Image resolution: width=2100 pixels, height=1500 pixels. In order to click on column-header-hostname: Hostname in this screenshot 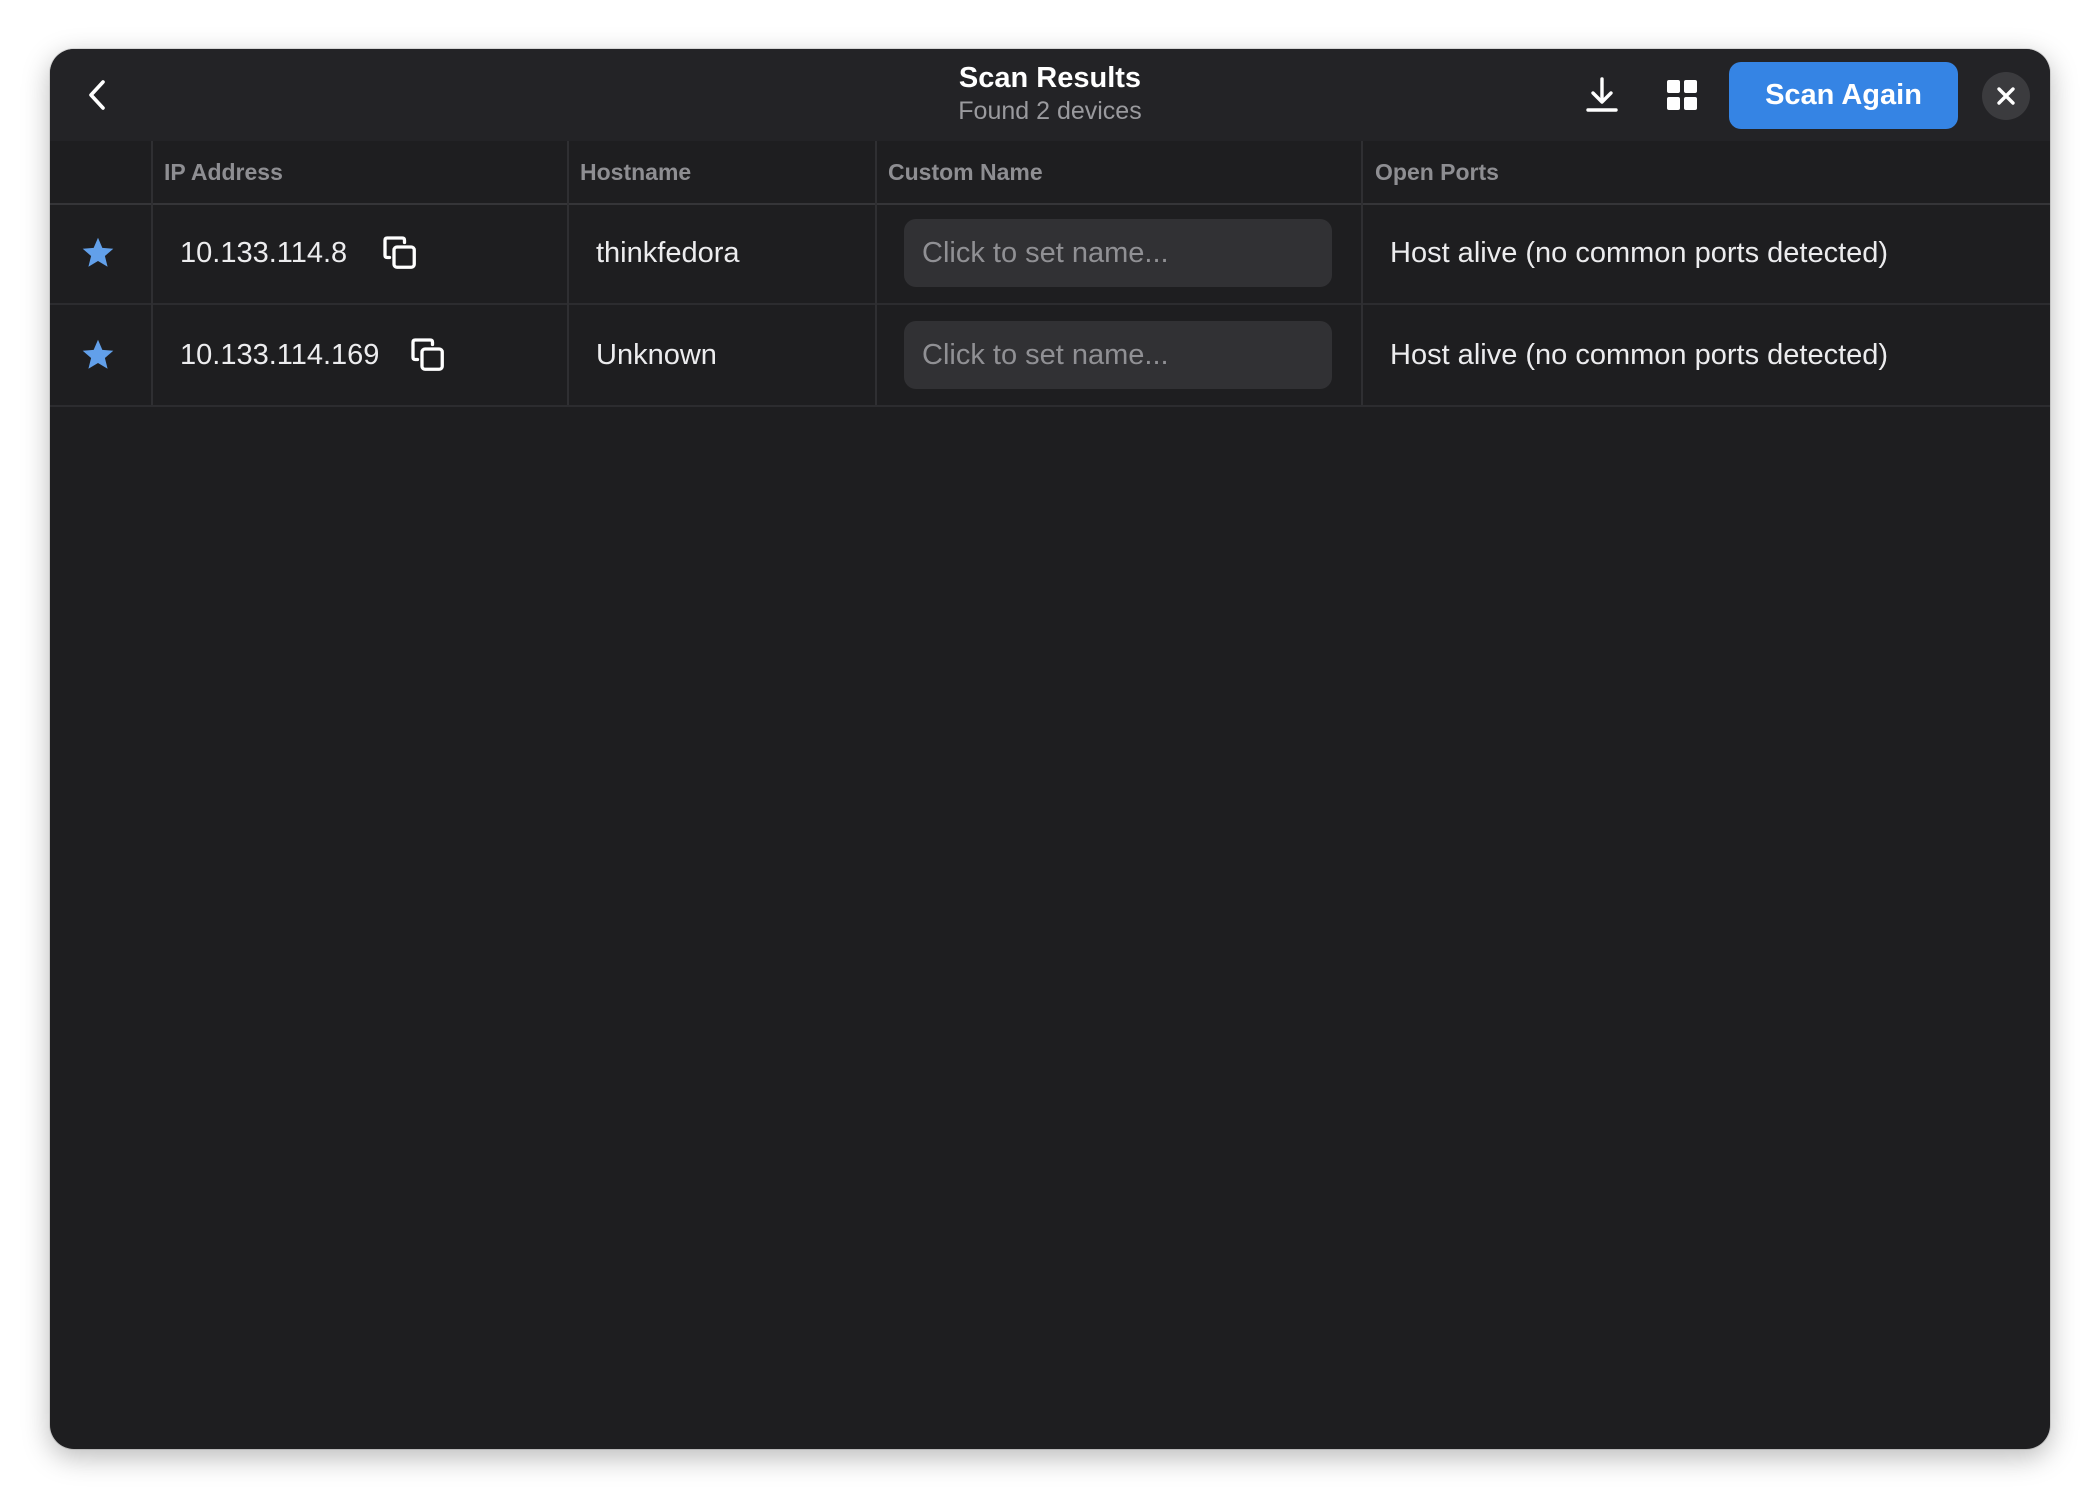, I will do `click(635, 172)`.